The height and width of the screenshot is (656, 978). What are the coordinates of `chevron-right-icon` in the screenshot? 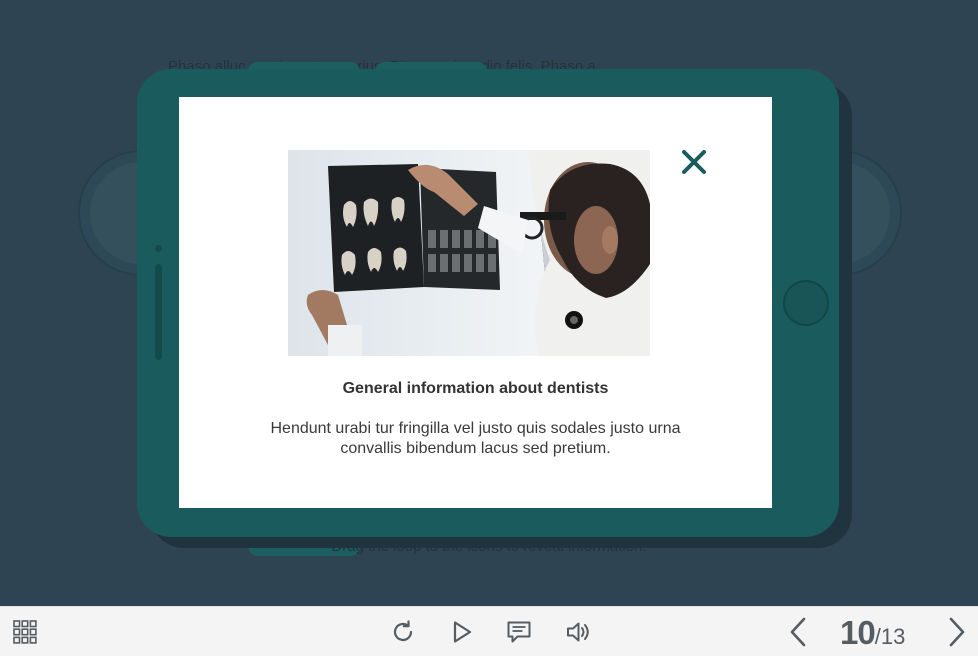 It's located at (957, 632).